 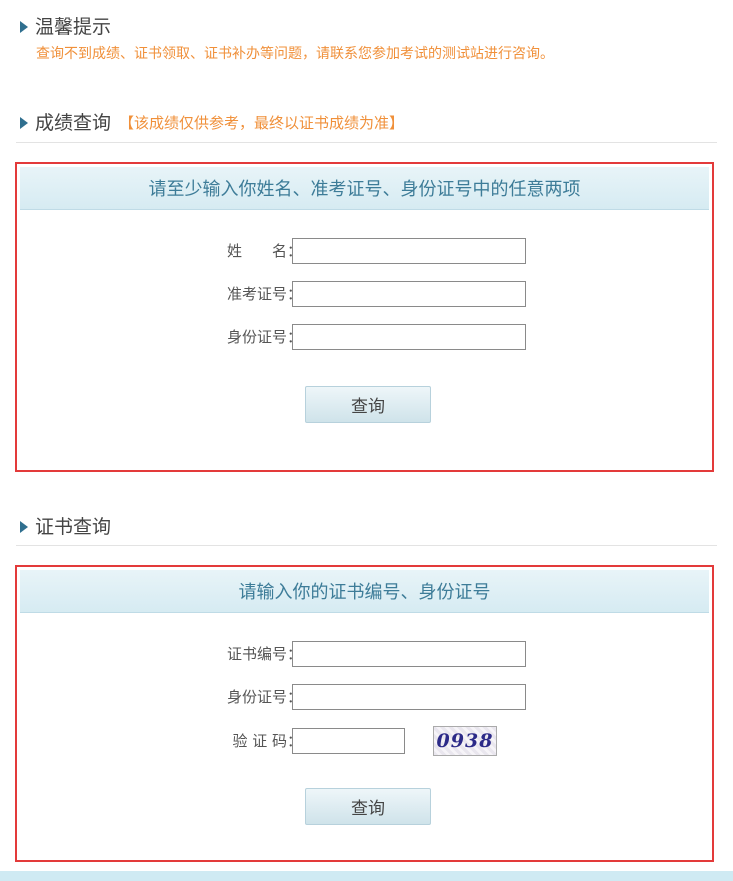 I want to click on captcha-image: 0938, so click(x=465, y=741).